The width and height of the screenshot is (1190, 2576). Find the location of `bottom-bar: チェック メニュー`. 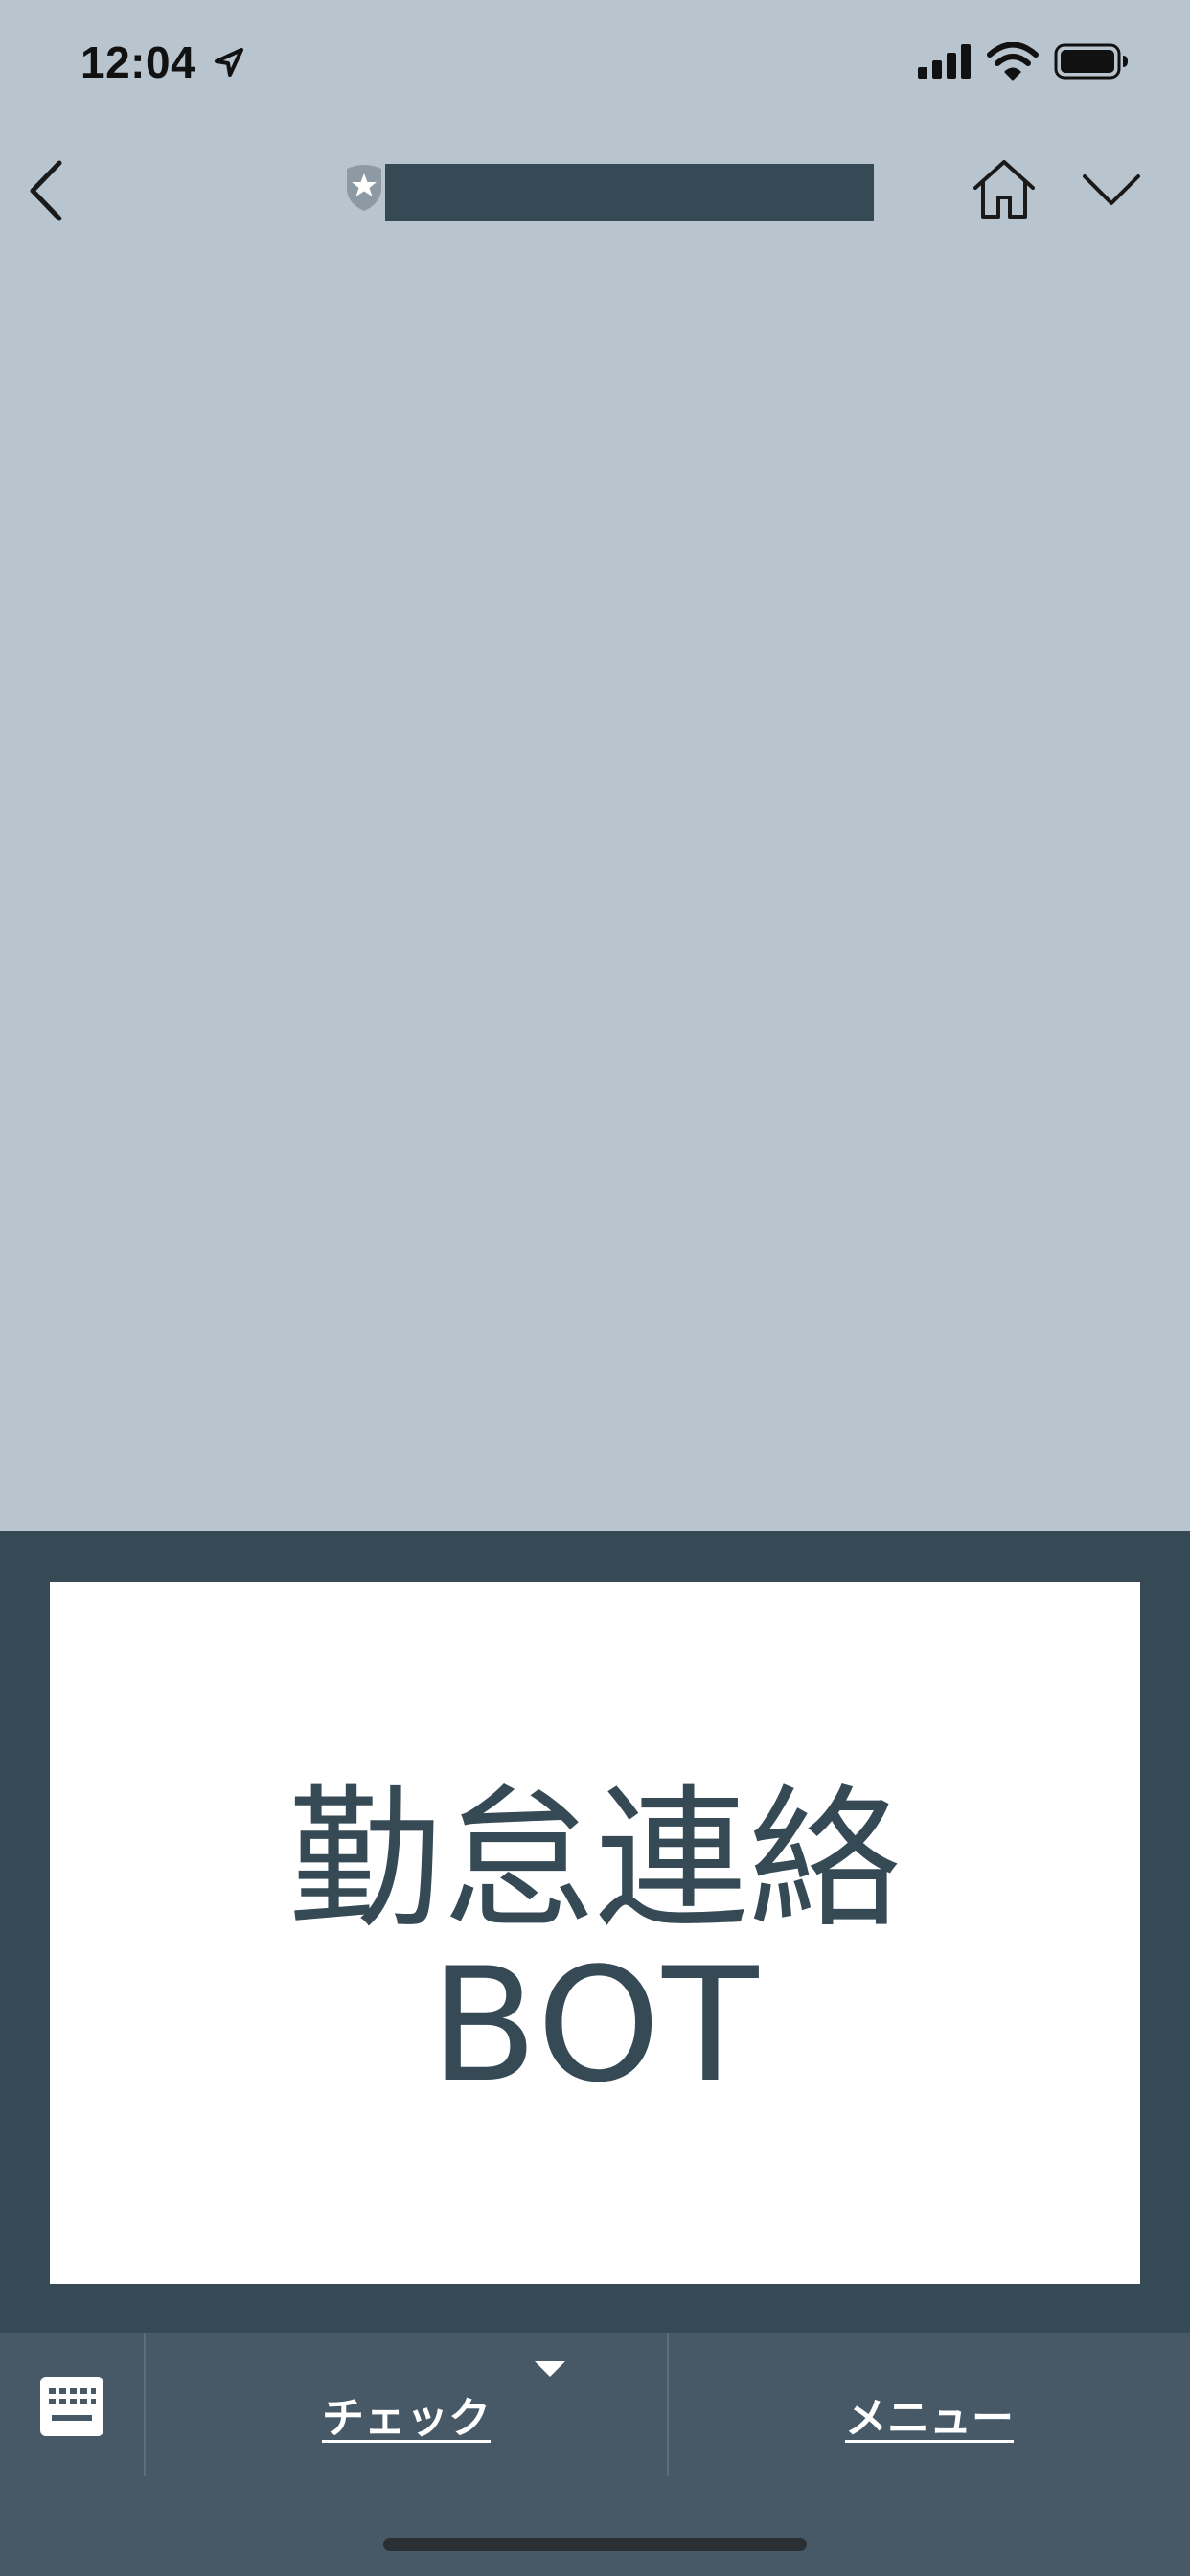

bottom-bar: チェック メニュー is located at coordinates (595, 2454).